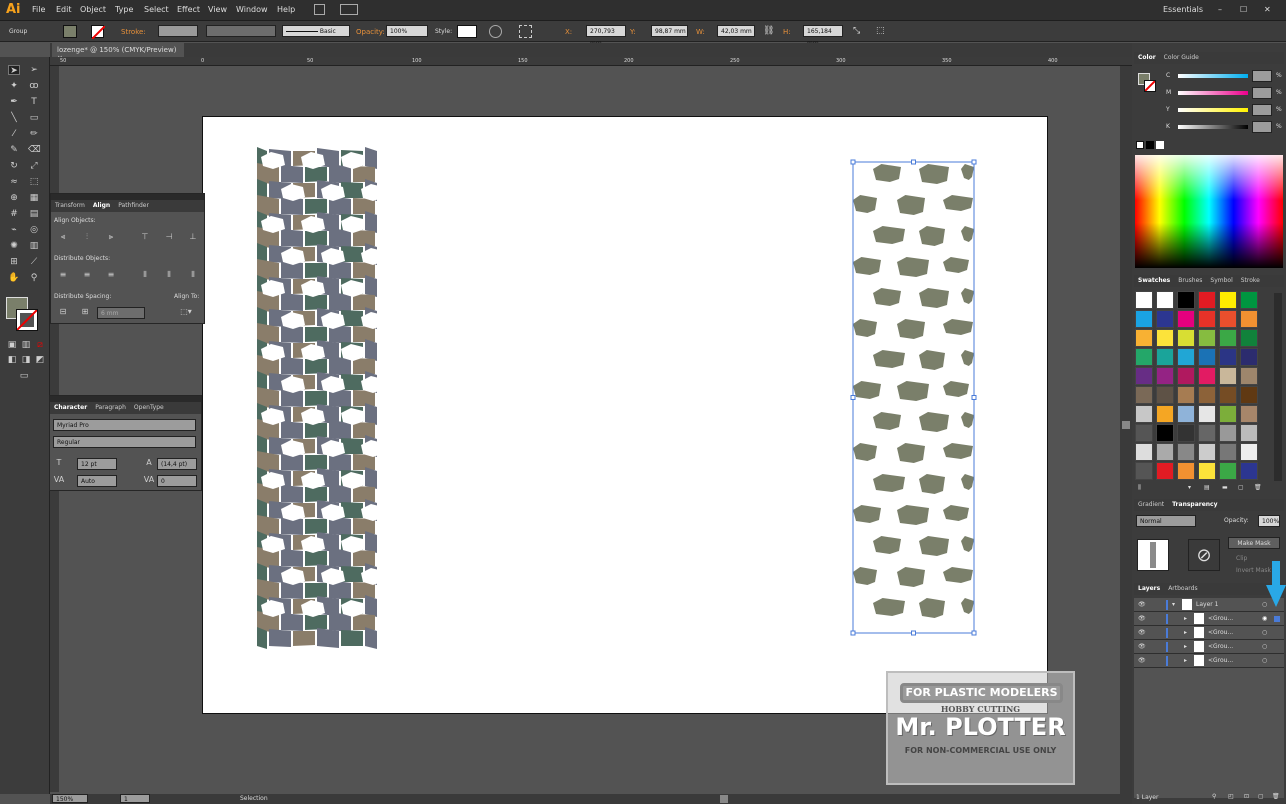 The image size is (1286, 804). What do you see at coordinates (169, 275) in the screenshot?
I see `distribute-hcenter-icon: ⦀` at bounding box center [169, 275].